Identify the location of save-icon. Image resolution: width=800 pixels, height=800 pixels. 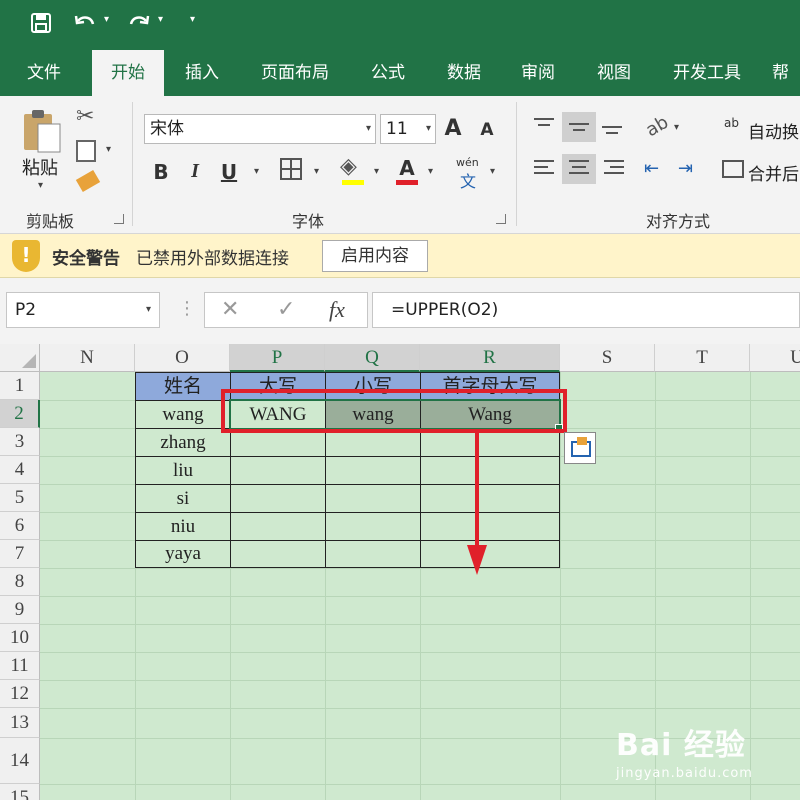
(41, 23).